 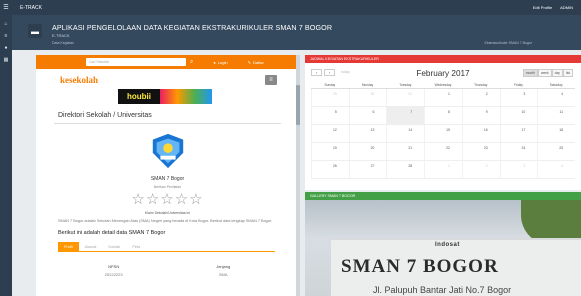 I want to click on home-icon: ⌂, so click(x=6, y=24).